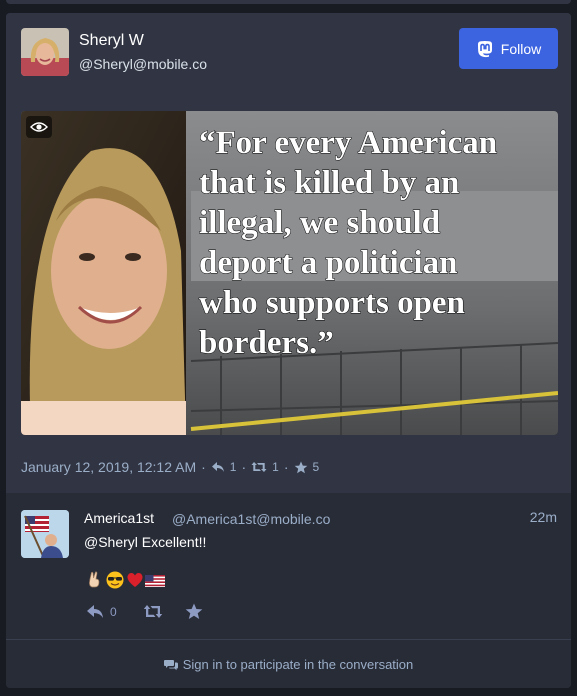 The width and height of the screenshot is (577, 696). I want to click on reply-button: 0, so click(101, 611).